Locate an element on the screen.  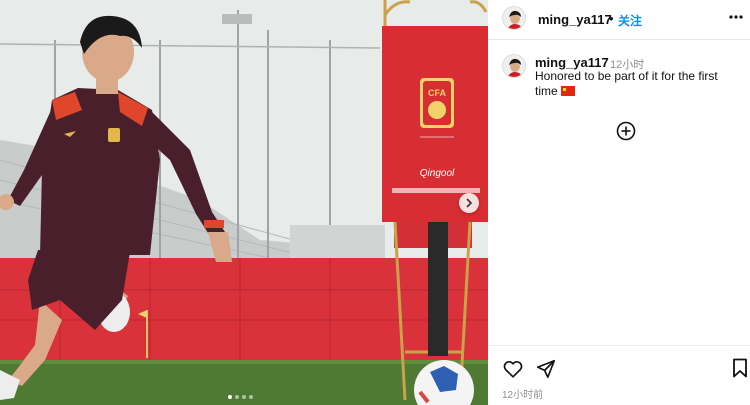
share-button is located at coordinates (546, 369).